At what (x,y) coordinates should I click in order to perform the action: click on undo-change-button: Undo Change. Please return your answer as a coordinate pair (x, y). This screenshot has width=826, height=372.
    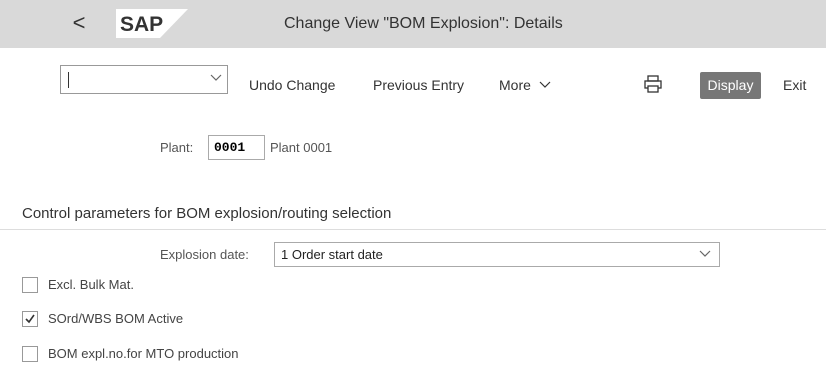
    Looking at the image, I should click on (292, 85).